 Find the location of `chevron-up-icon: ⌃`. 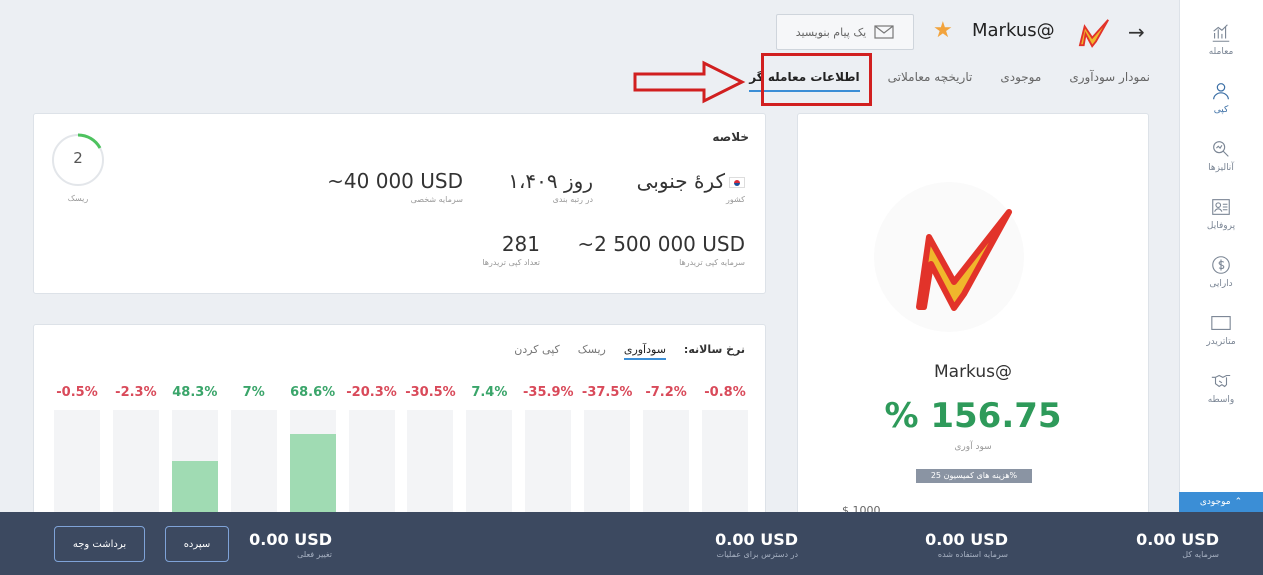

chevron-up-icon: ⌃ is located at coordinates (1238, 502).